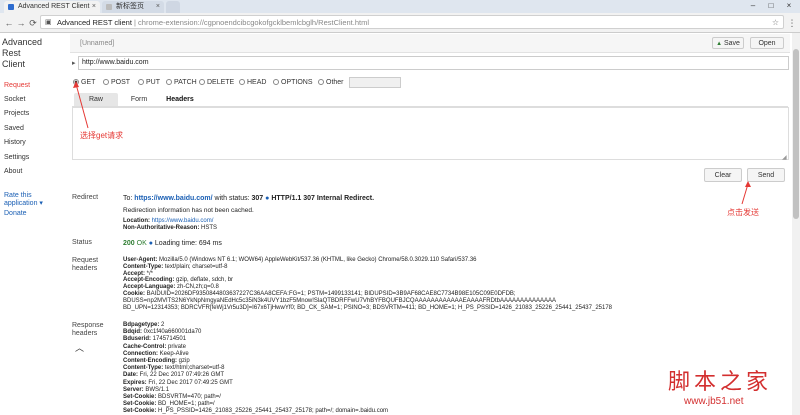 The width and height of the screenshot is (800, 415). Describe the element at coordinates (17, 85) in the screenshot. I see `sidebar-item-request: Request` at that location.